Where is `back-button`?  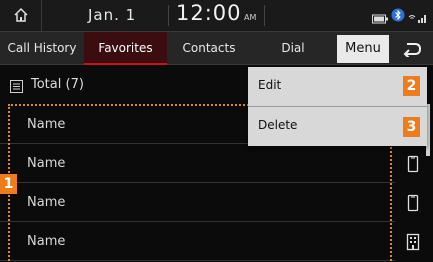 back-button is located at coordinates (411, 48).